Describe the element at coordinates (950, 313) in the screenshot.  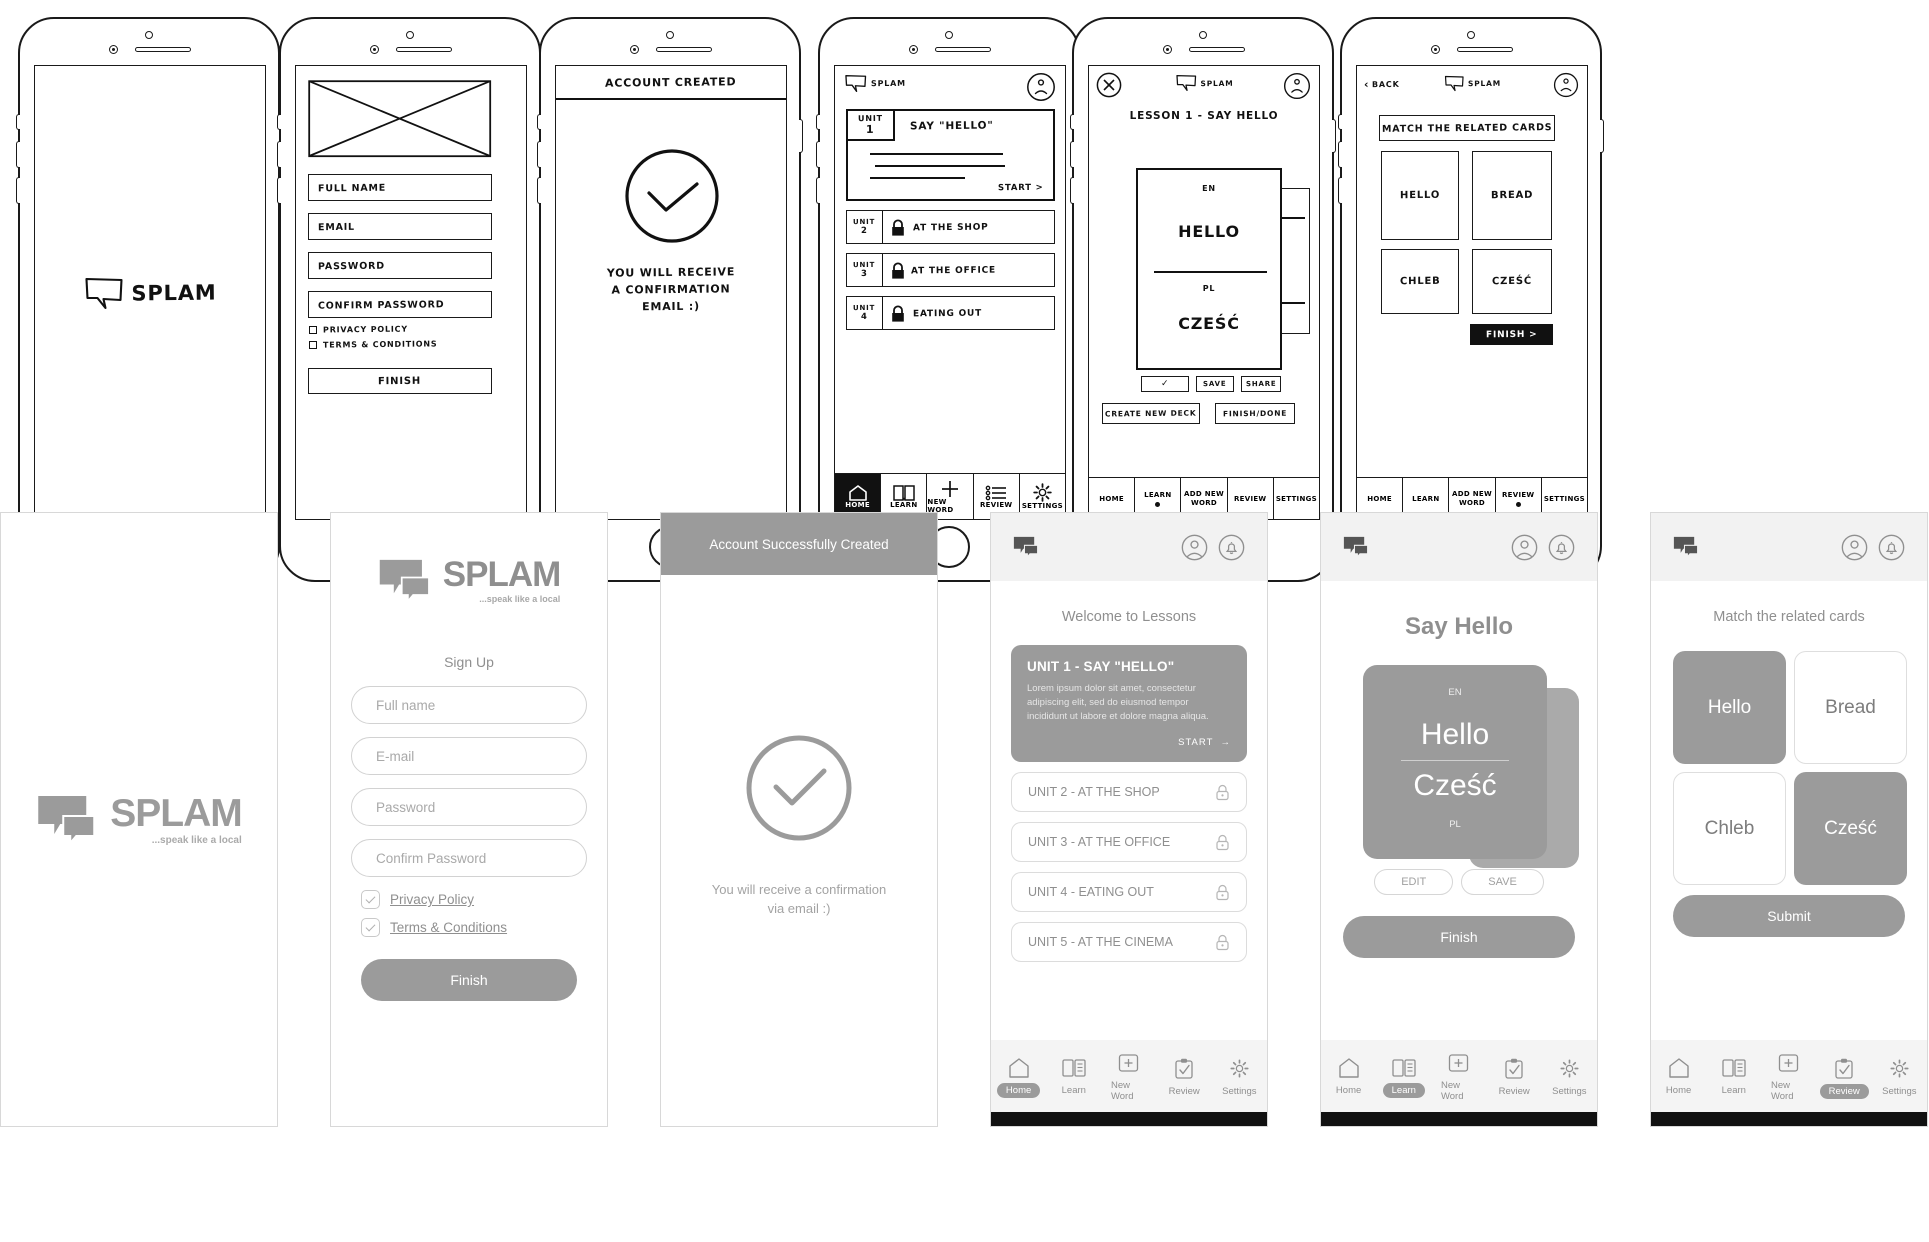
I see `wf-unit-row: UNIT 4 EATING OUT` at that location.